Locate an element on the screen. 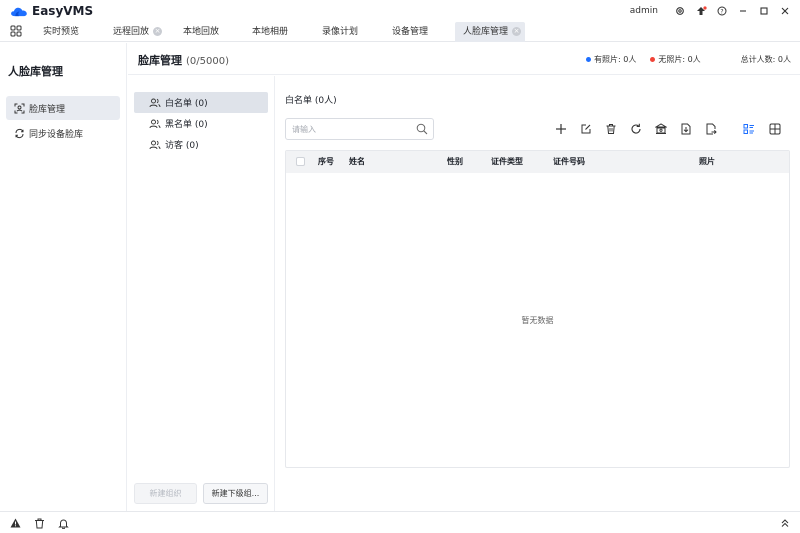 This screenshot has height=533, width=800. tab-face-library: 人脸库管理 × is located at coordinates (490, 32).